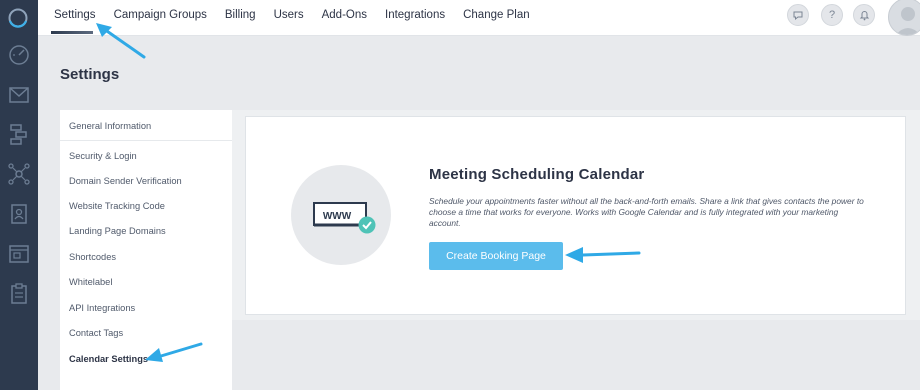  Describe the element at coordinates (174, 352) in the screenshot. I see `annotation-arrow-calendar-settings` at that location.